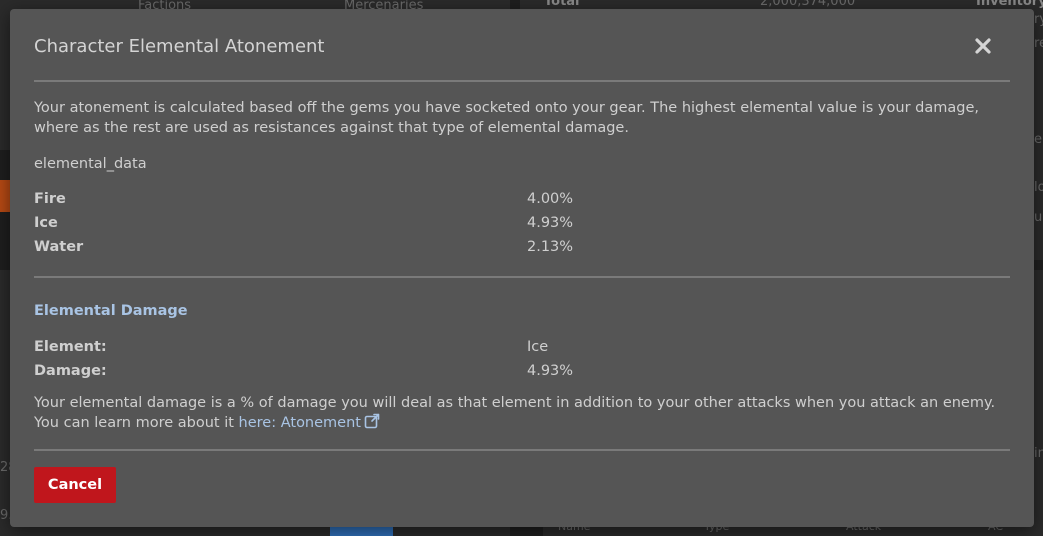 This screenshot has width=1043, height=536. What do you see at coordinates (1038, 19) in the screenshot?
I see `background-fragment: ry` at bounding box center [1038, 19].